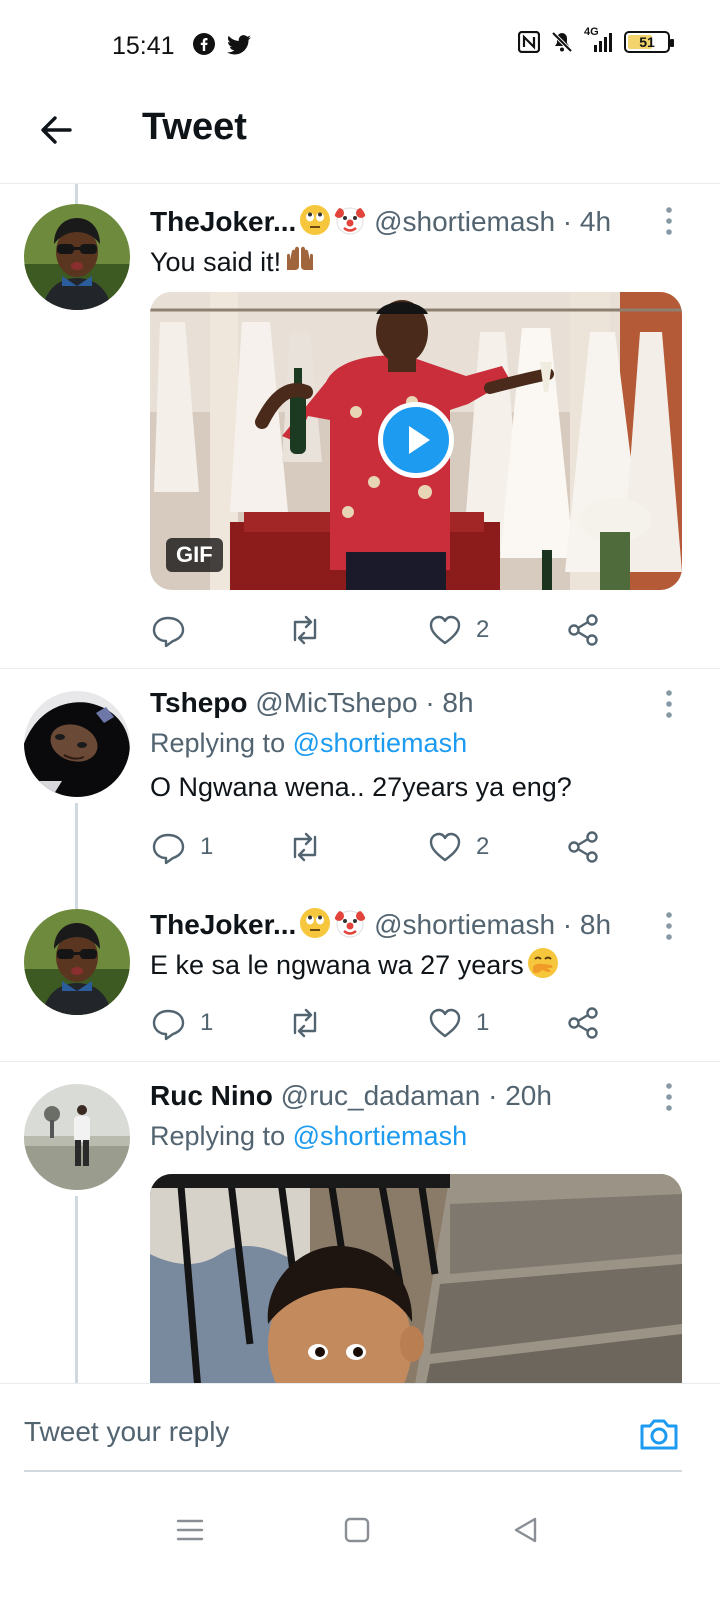 The image size is (720, 1600). Describe the element at coordinates (599, 40) in the screenshot. I see `signal-icon: 4G` at that location.